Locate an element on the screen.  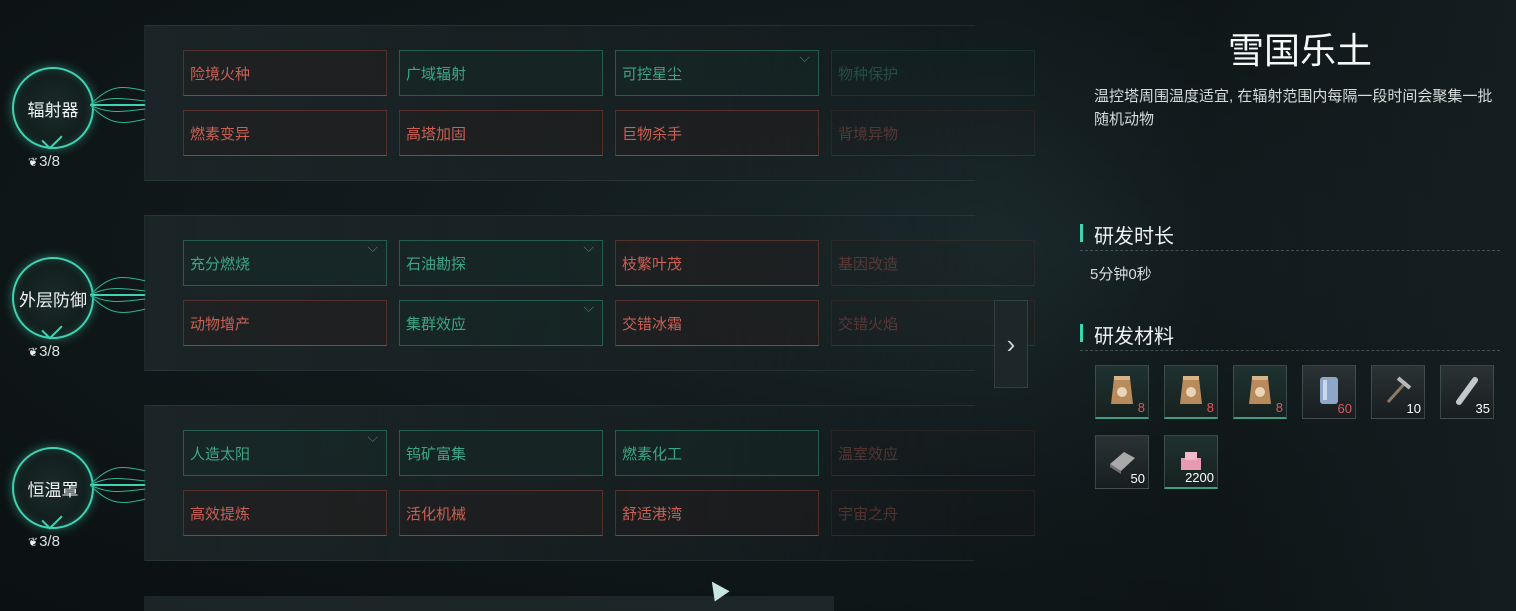
tech-card: 险境火种 is located at coordinates (285, 73).